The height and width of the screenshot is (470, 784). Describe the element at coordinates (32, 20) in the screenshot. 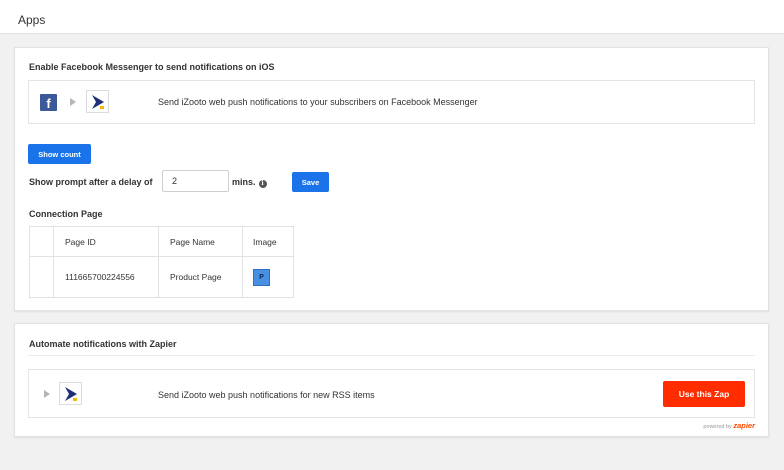

I see `page-title: Apps` at that location.